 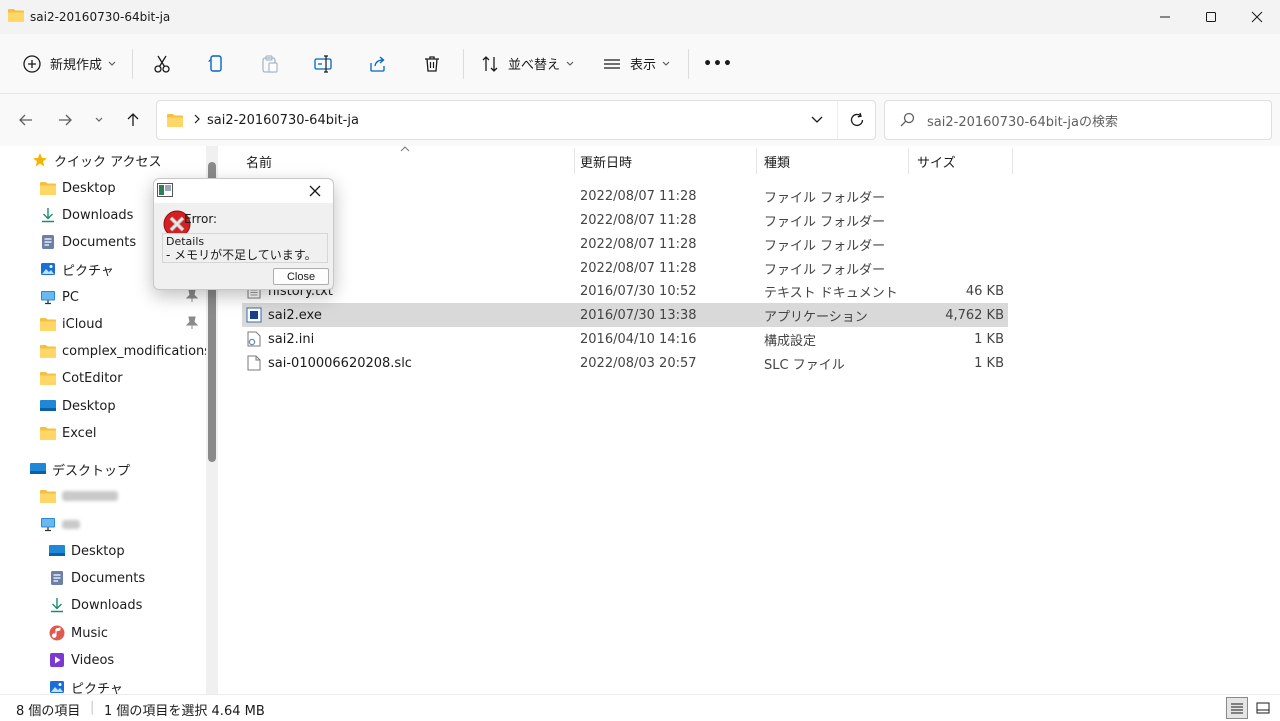 What do you see at coordinates (606, 161) in the screenshot?
I see `column-header-modified: 更新日時` at bounding box center [606, 161].